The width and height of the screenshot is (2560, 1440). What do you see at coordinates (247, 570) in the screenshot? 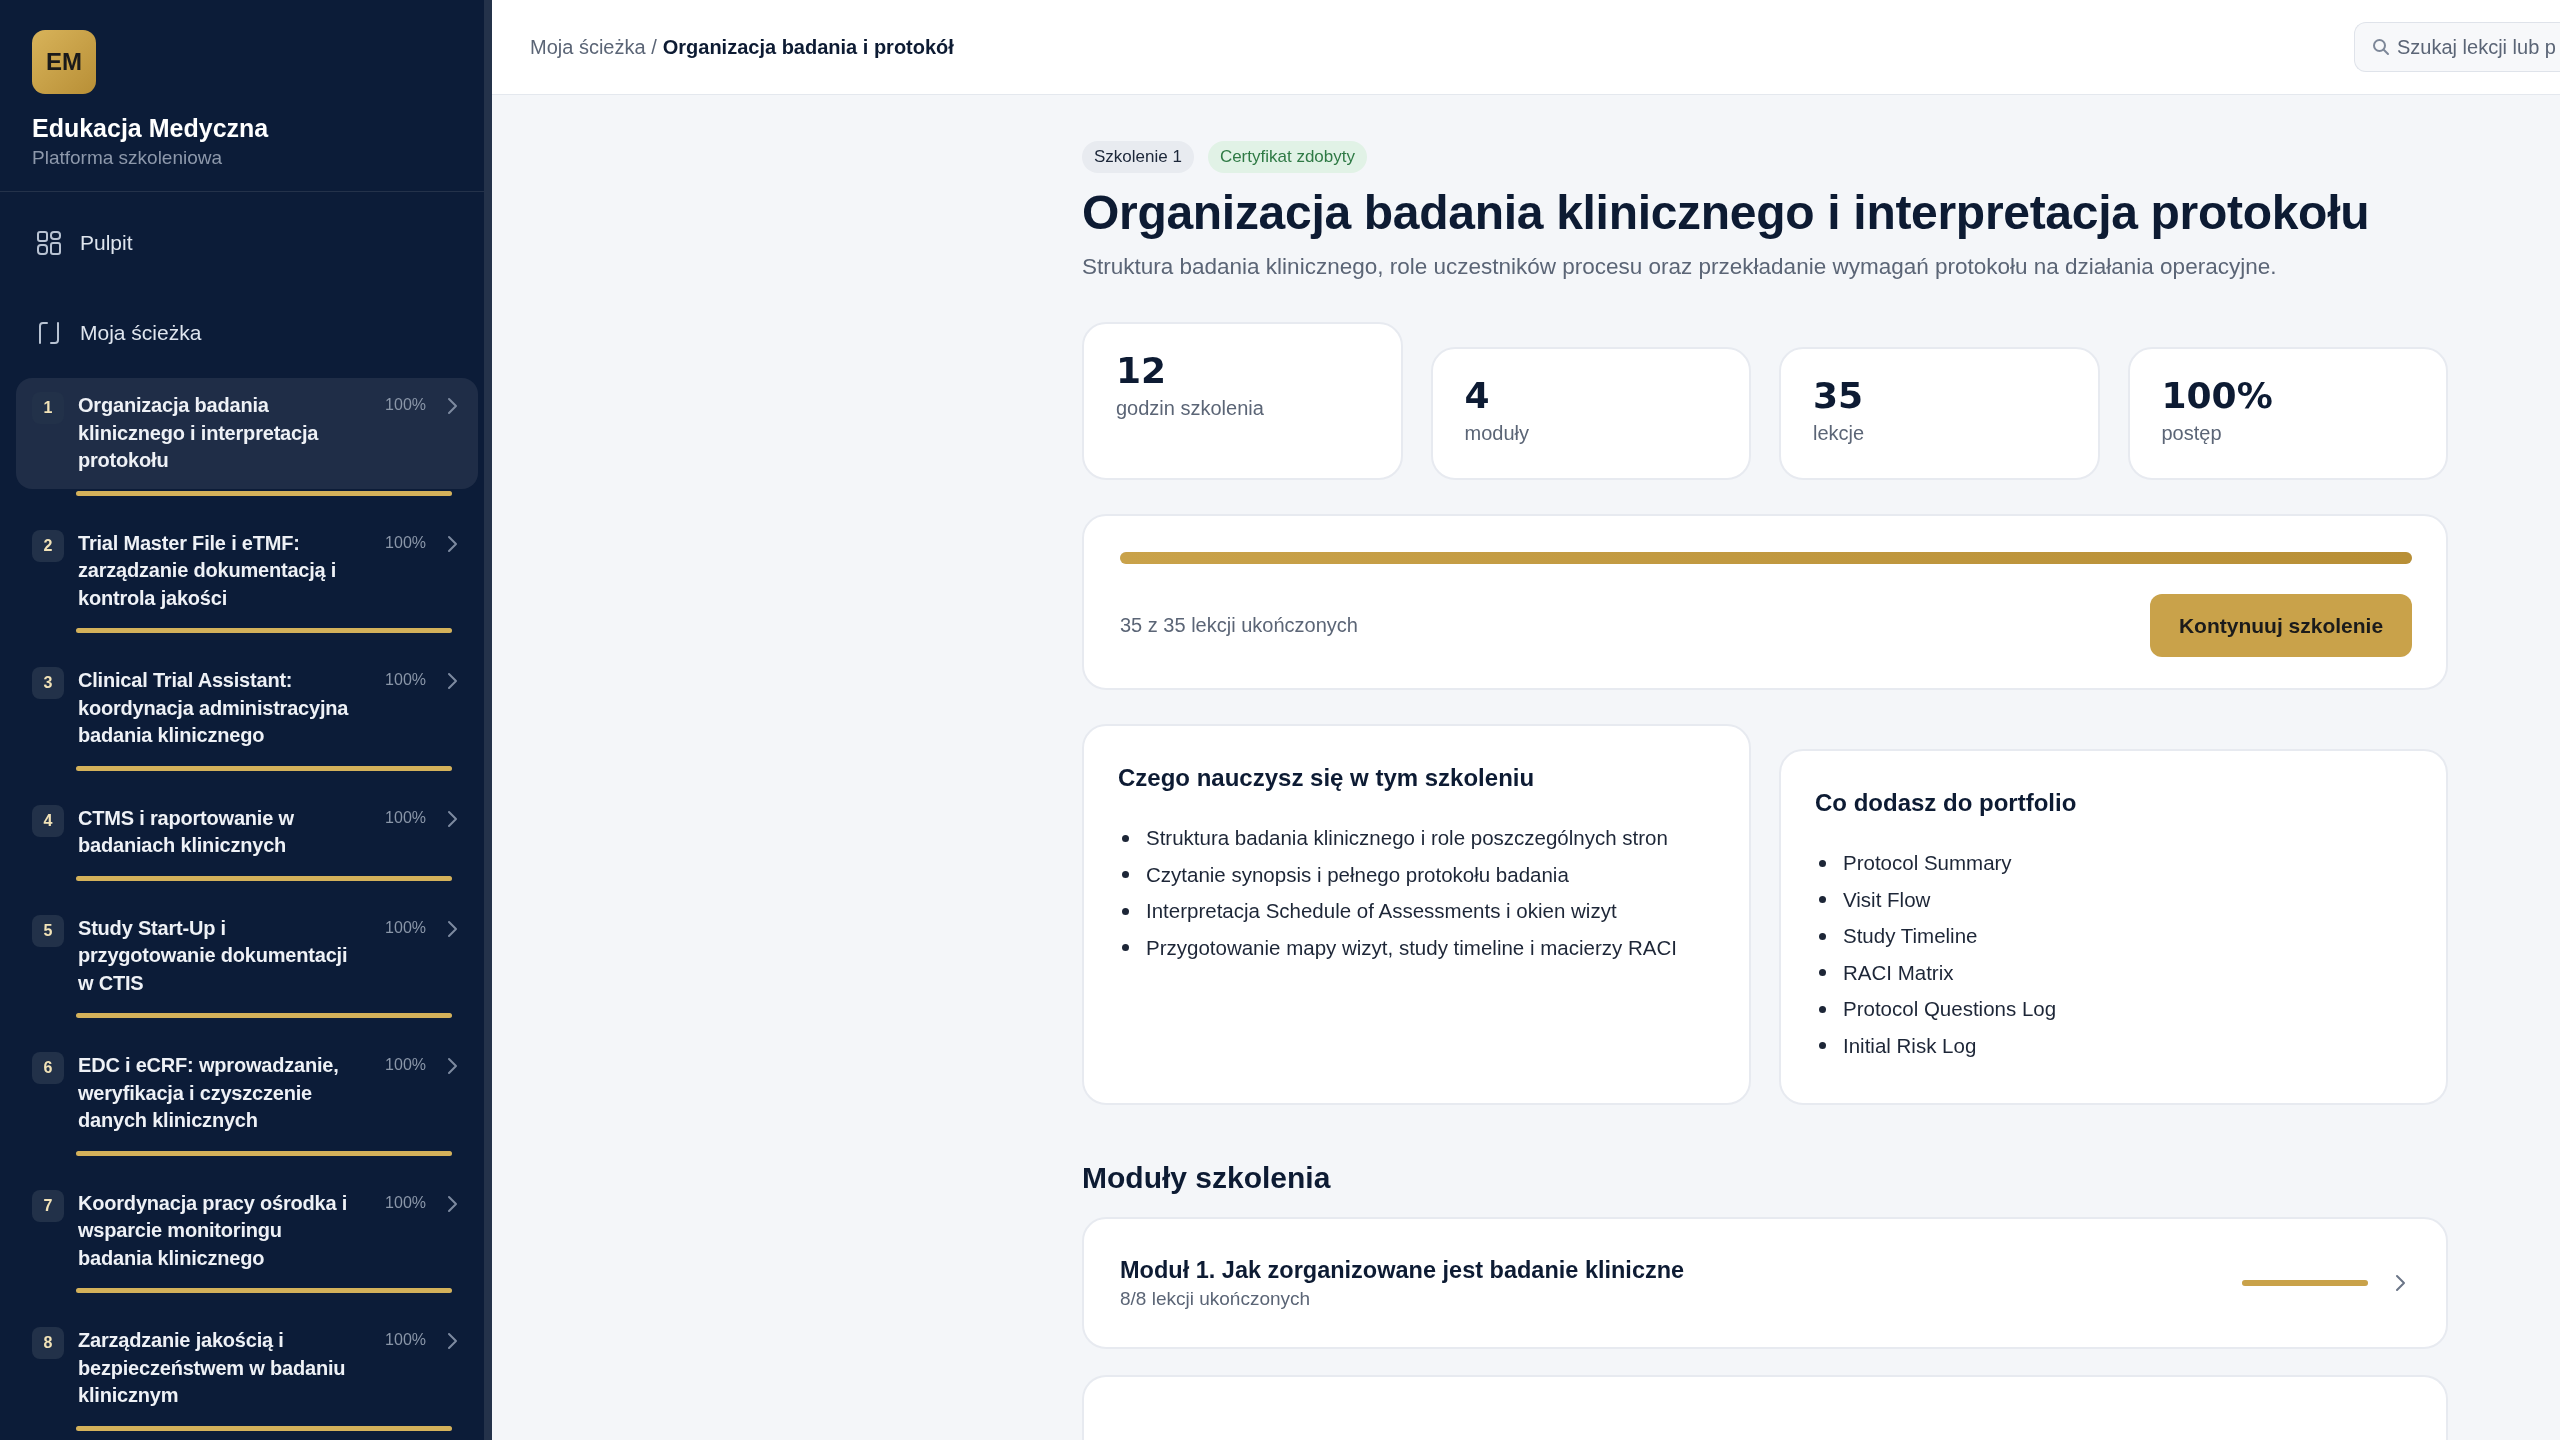
I see `course-item: 2 Trial Master File i eTMF: zarządzanie dokumentacją i kontrola jakości 100%` at bounding box center [247, 570].